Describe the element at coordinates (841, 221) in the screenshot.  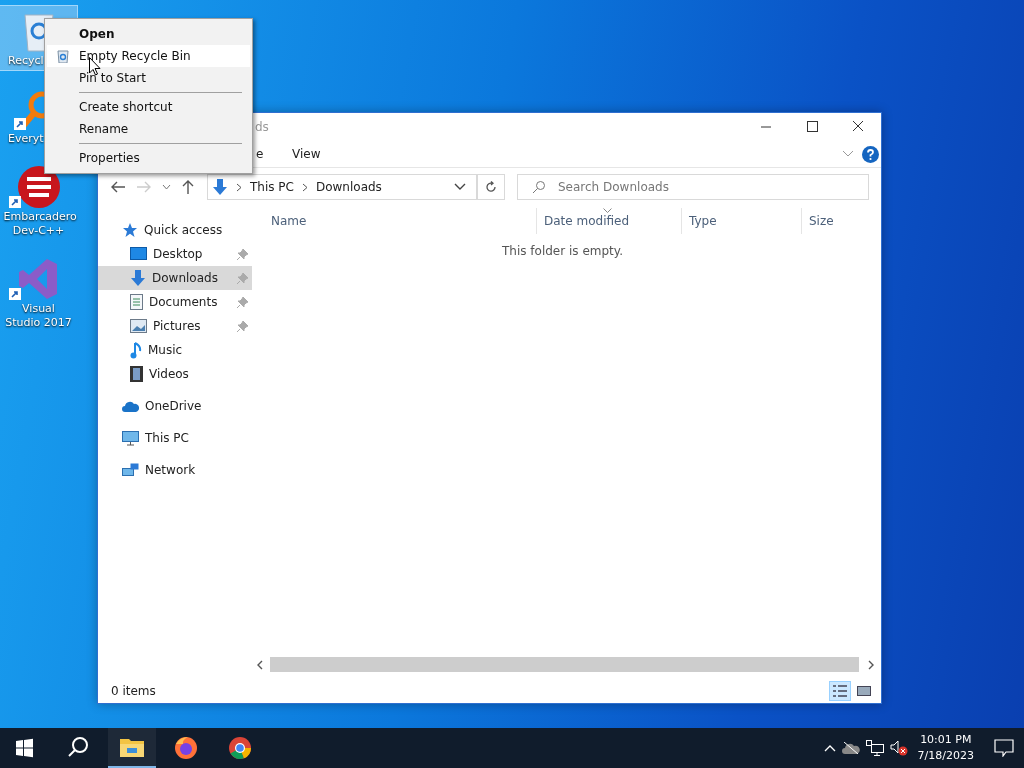
I see `column-header: Size` at that location.